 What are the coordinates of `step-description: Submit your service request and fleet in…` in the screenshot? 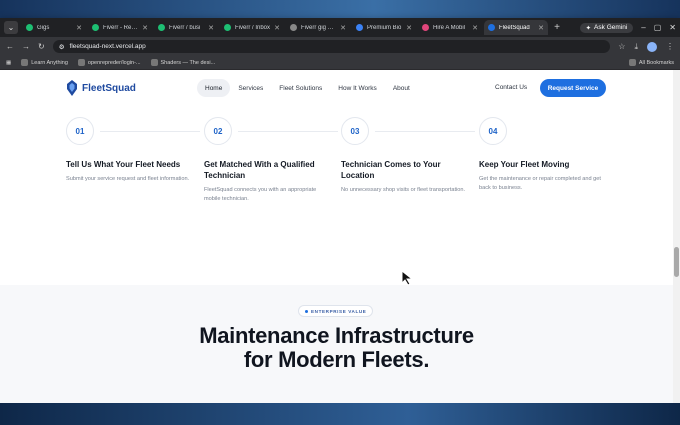 It's located at (128, 179).